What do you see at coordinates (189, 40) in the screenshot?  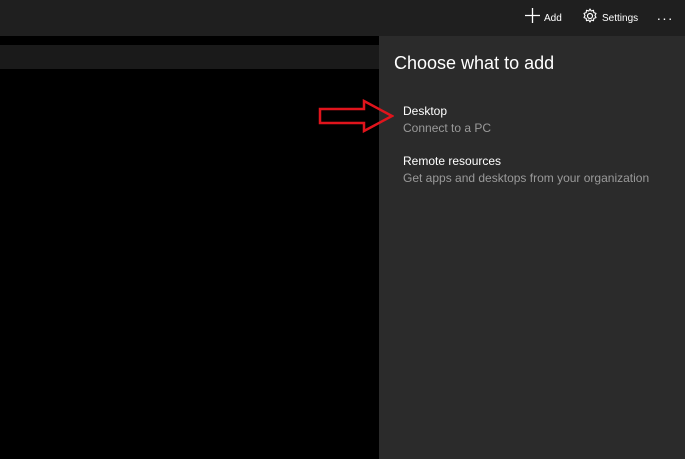 I see `left-header-strip` at bounding box center [189, 40].